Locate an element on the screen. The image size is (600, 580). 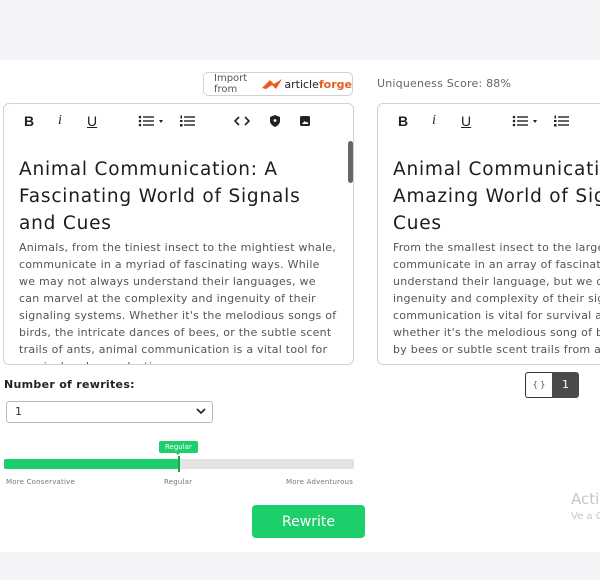
slider-label-left: More Conservative is located at coordinates (40, 482).